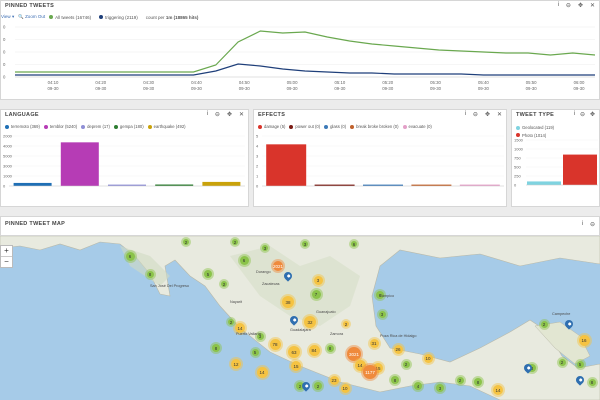 The width and height of the screenshot is (600, 400). Describe the element at coordinates (7, 17) in the screenshot. I see `view-button: View ▾` at that location.